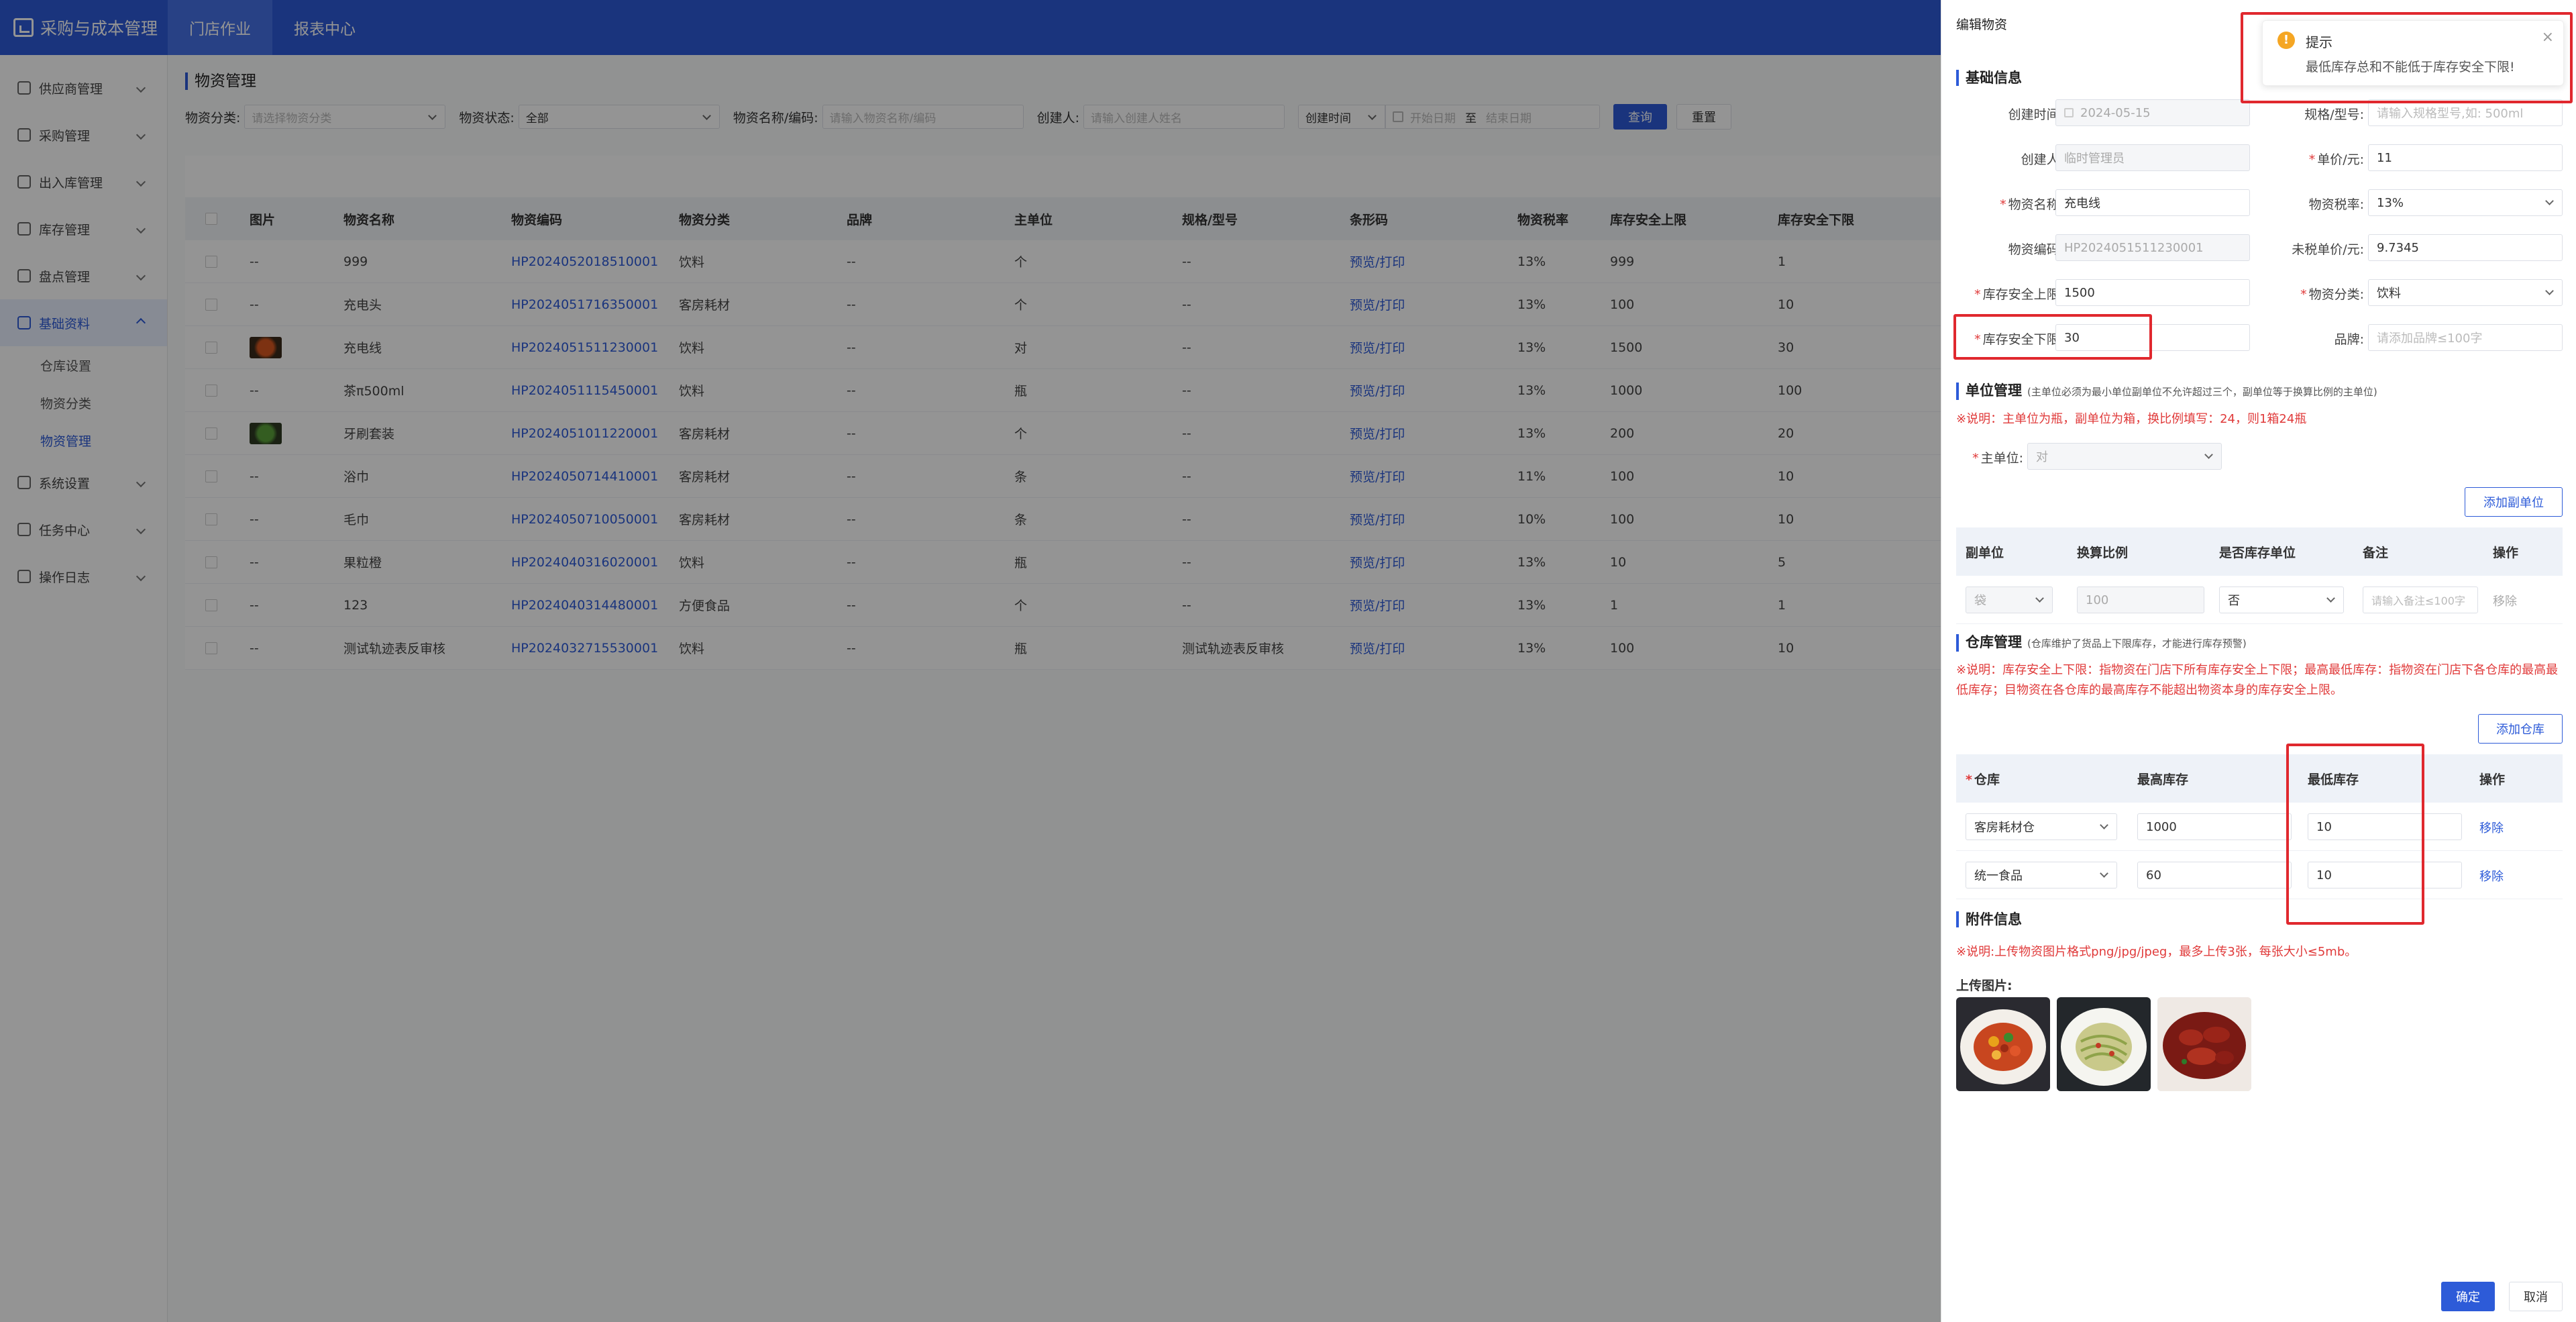 Image resolution: width=2576 pixels, height=1322 pixels. Describe the element at coordinates (2390, 202) in the screenshot. I see `tax-value: 13%` at that location.